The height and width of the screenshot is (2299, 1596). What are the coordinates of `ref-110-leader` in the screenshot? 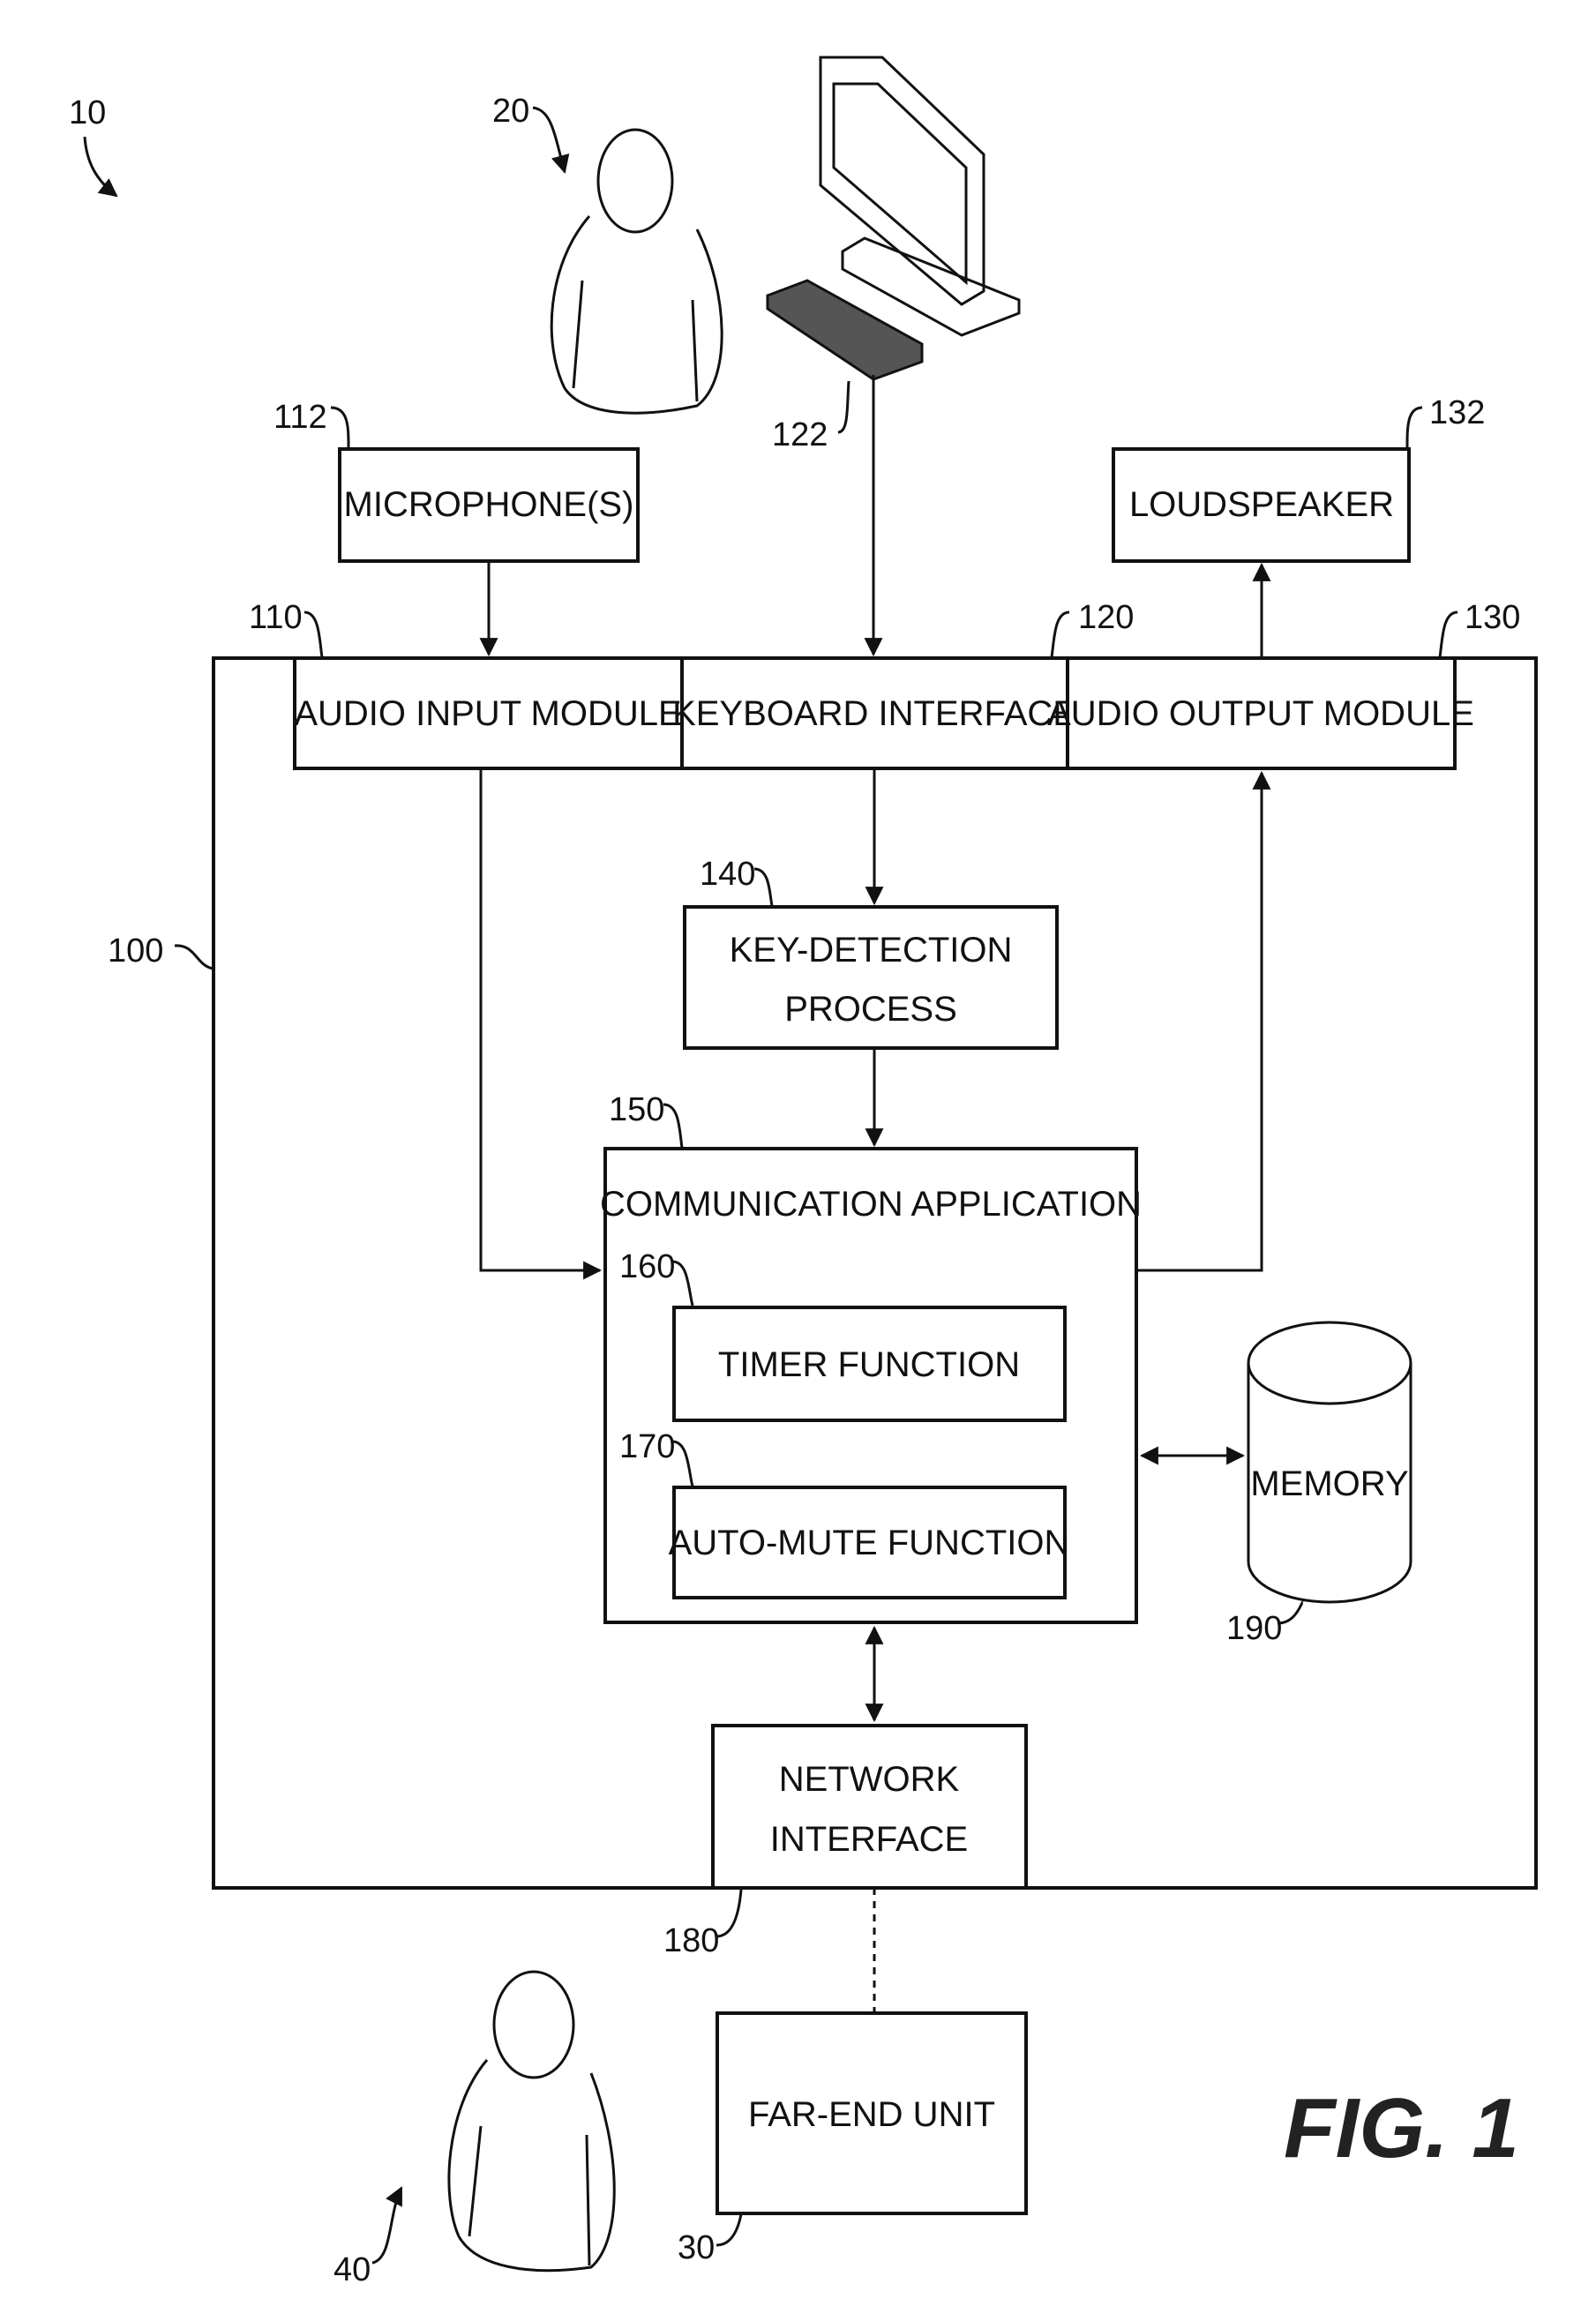 It's located at (313, 634).